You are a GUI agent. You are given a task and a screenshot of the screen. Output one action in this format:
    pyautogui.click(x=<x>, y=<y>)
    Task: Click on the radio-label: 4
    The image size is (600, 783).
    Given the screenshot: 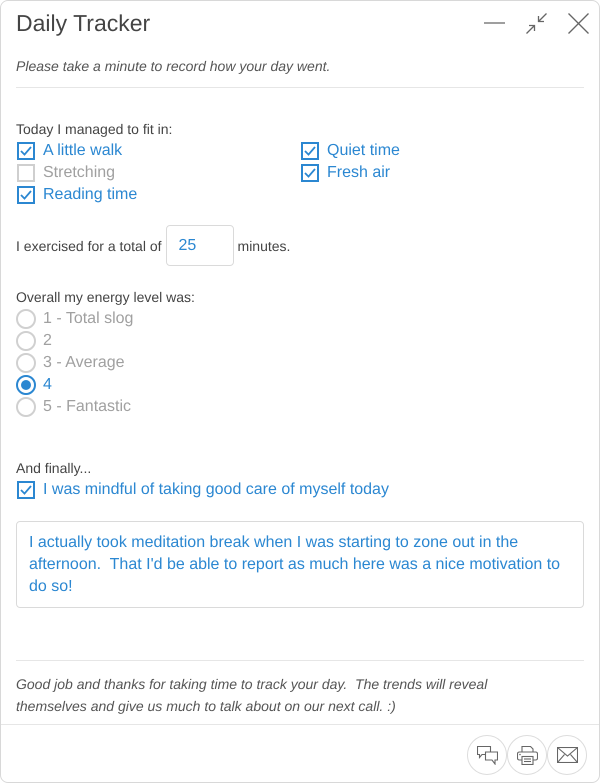 What is the action you would take?
    pyautogui.click(x=47, y=385)
    